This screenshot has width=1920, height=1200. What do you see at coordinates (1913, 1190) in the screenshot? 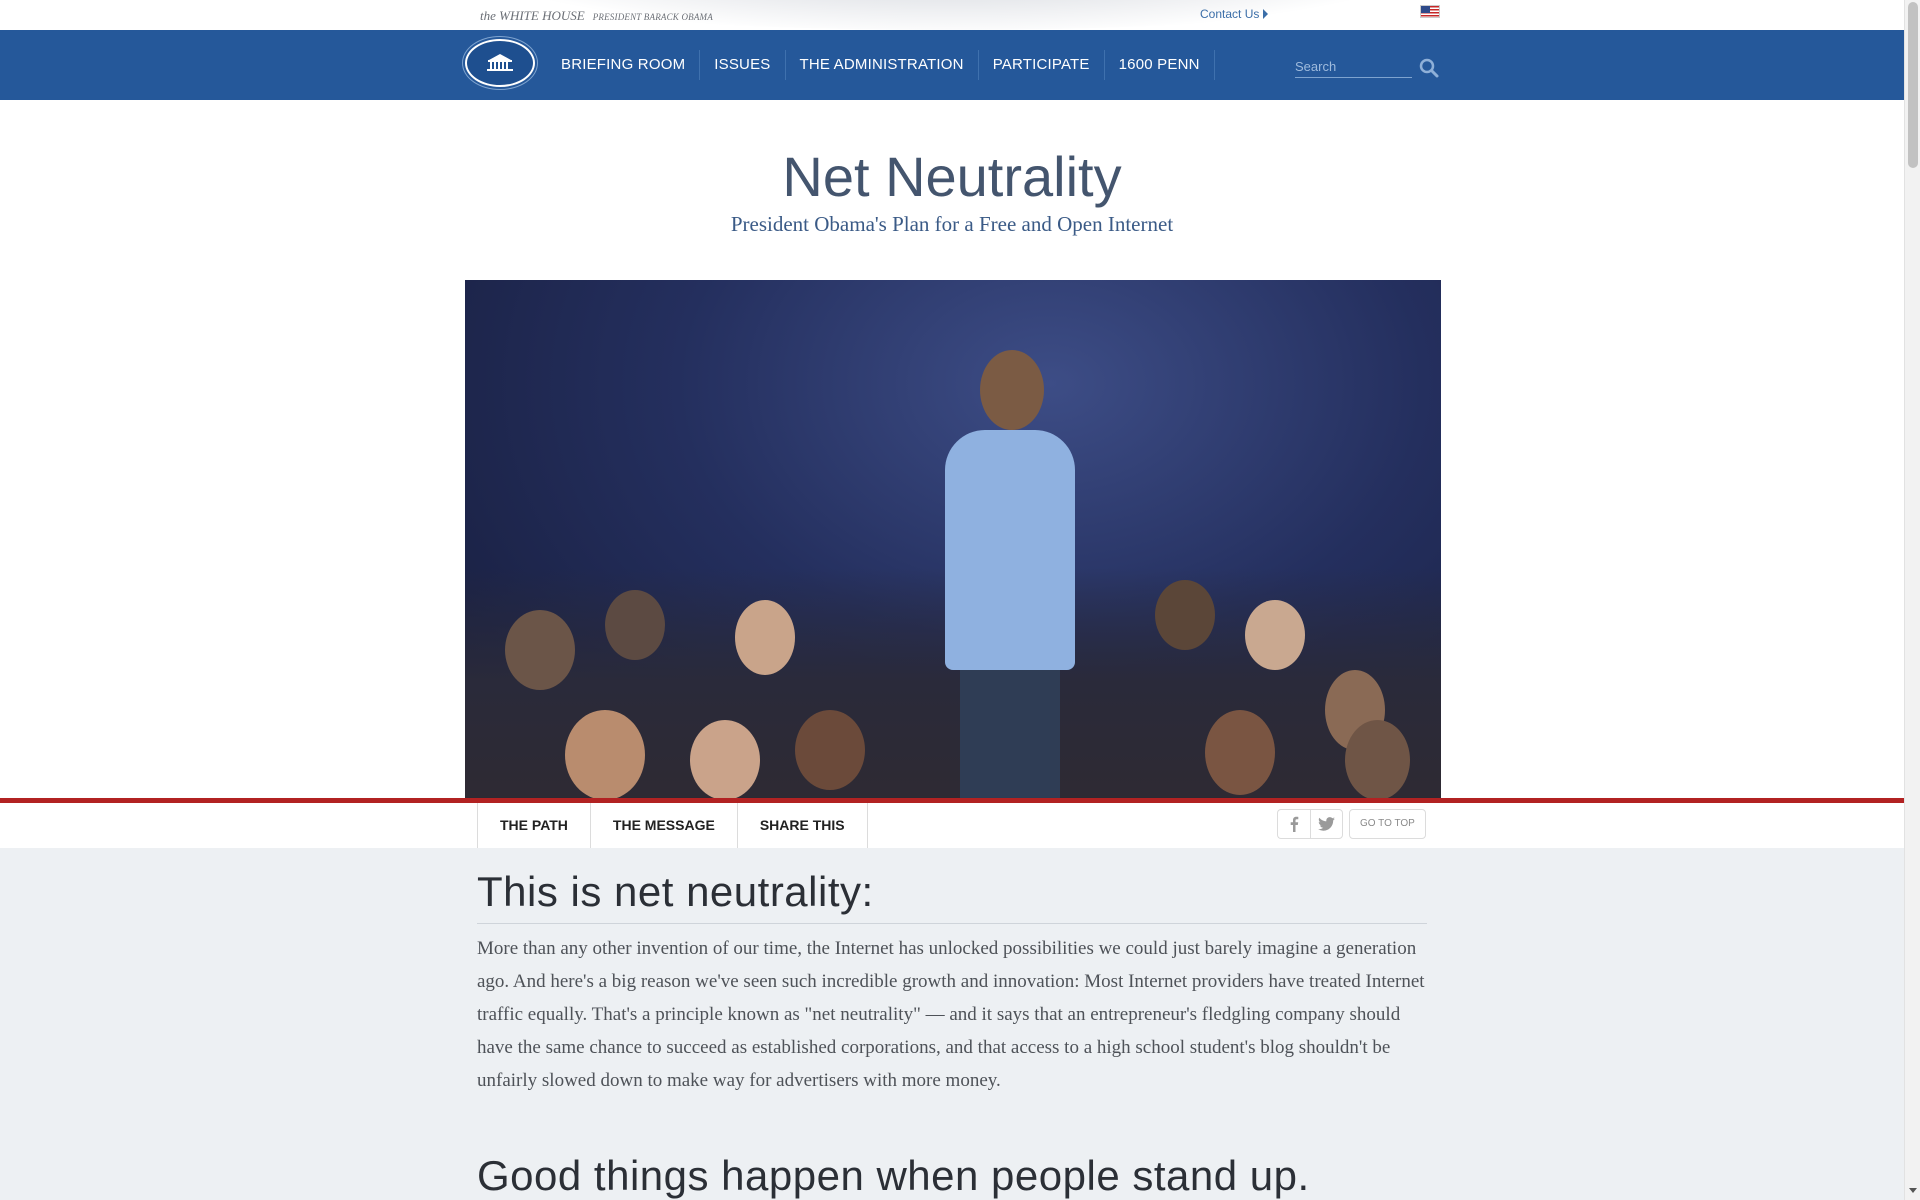
I see `scroll-down-icon` at bounding box center [1913, 1190].